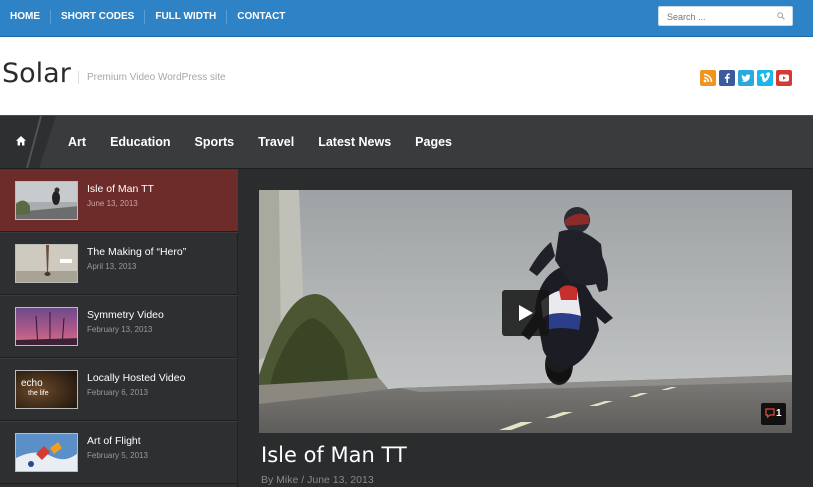  What do you see at coordinates (38, 393) in the screenshot?
I see `thumbnail-caption-line2: the life` at bounding box center [38, 393].